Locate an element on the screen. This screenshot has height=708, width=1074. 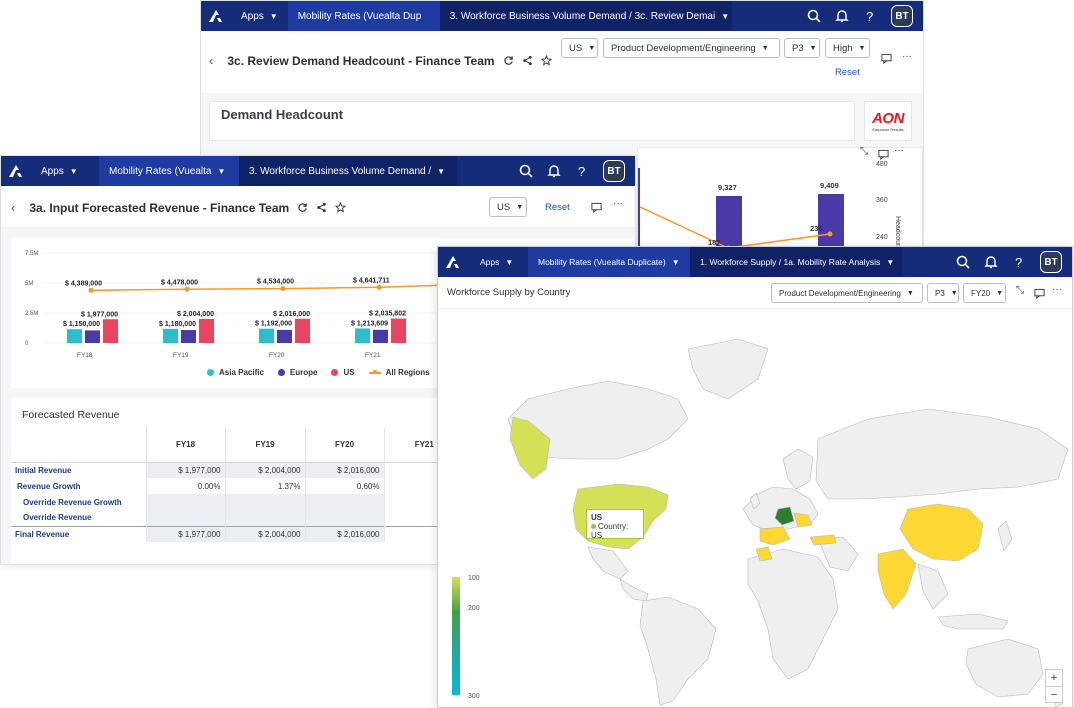
indonesia-shape is located at coordinates (973, 621).